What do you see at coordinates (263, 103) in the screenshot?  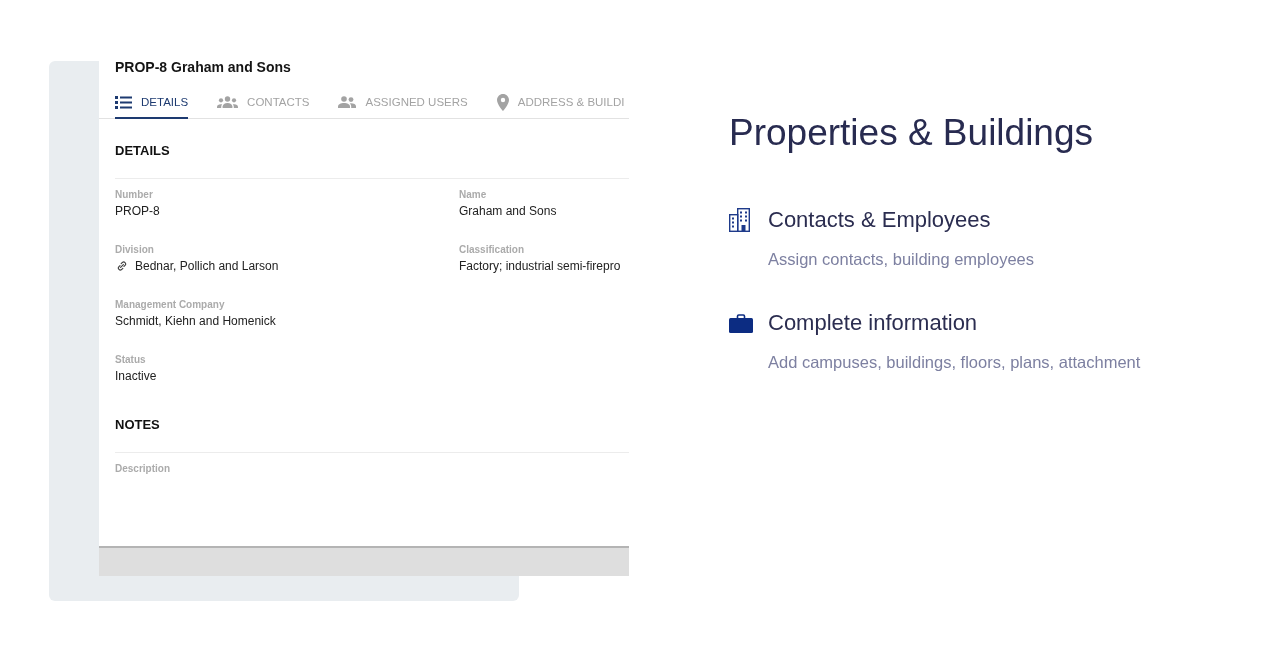 I see `tab: CONTACTS` at bounding box center [263, 103].